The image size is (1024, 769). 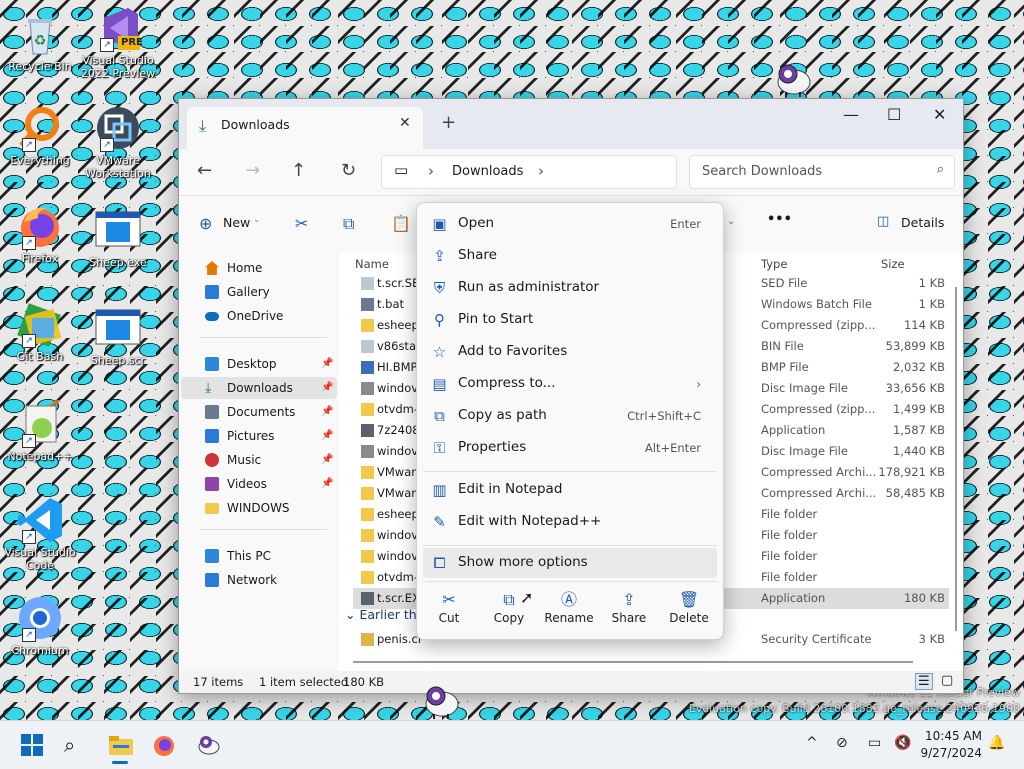 What do you see at coordinates (774, 264) in the screenshot?
I see `column-header-type: Type` at bounding box center [774, 264].